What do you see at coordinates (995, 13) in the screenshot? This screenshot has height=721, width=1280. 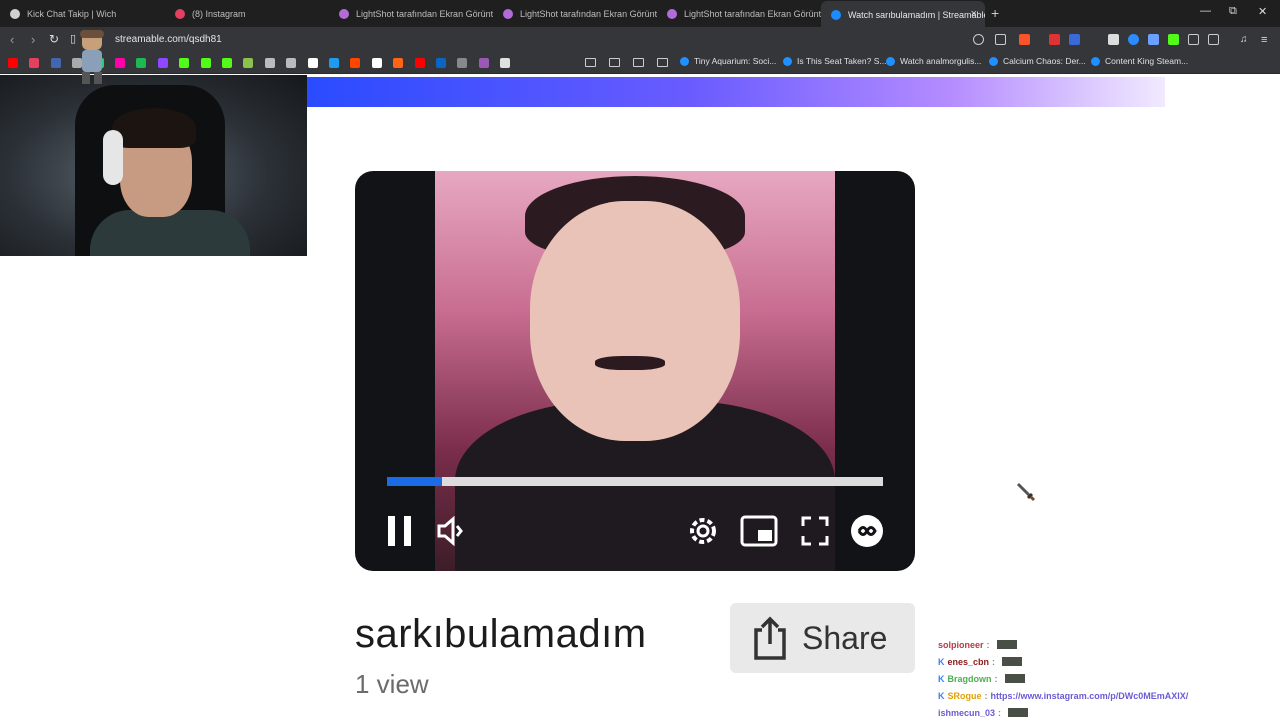 I see `new-tab-button: +` at bounding box center [995, 13].